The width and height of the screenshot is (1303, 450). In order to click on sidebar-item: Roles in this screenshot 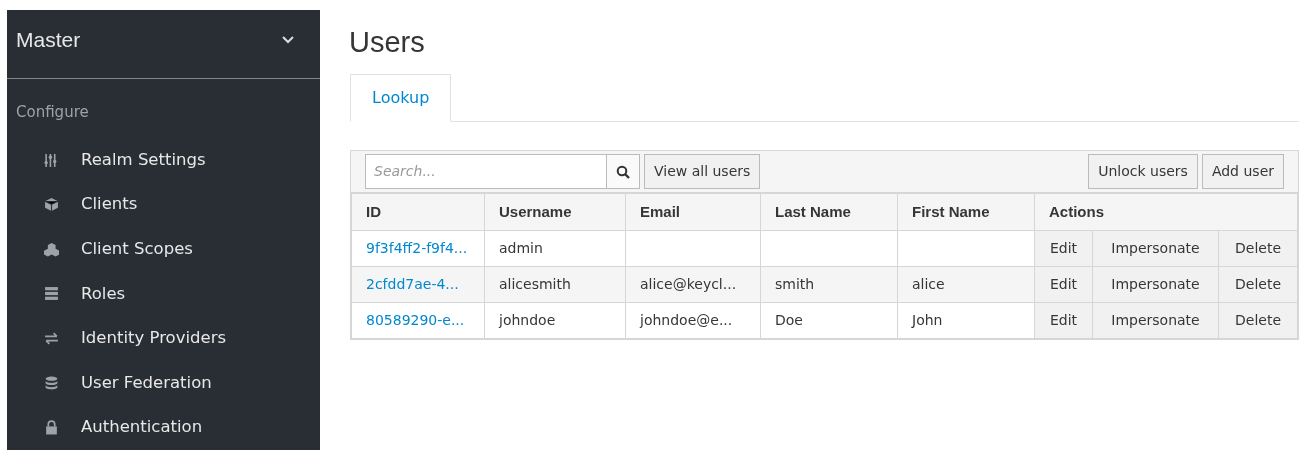, I will do `click(103, 294)`.